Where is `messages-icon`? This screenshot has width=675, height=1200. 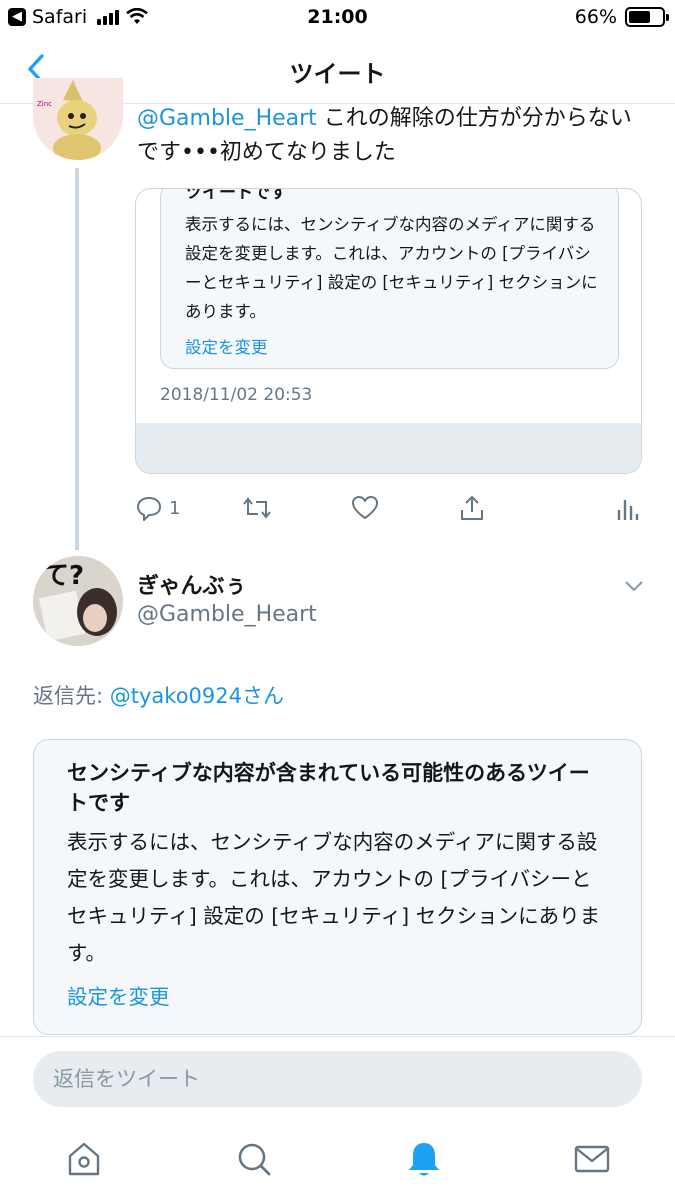
messages-icon is located at coordinates (592, 1159).